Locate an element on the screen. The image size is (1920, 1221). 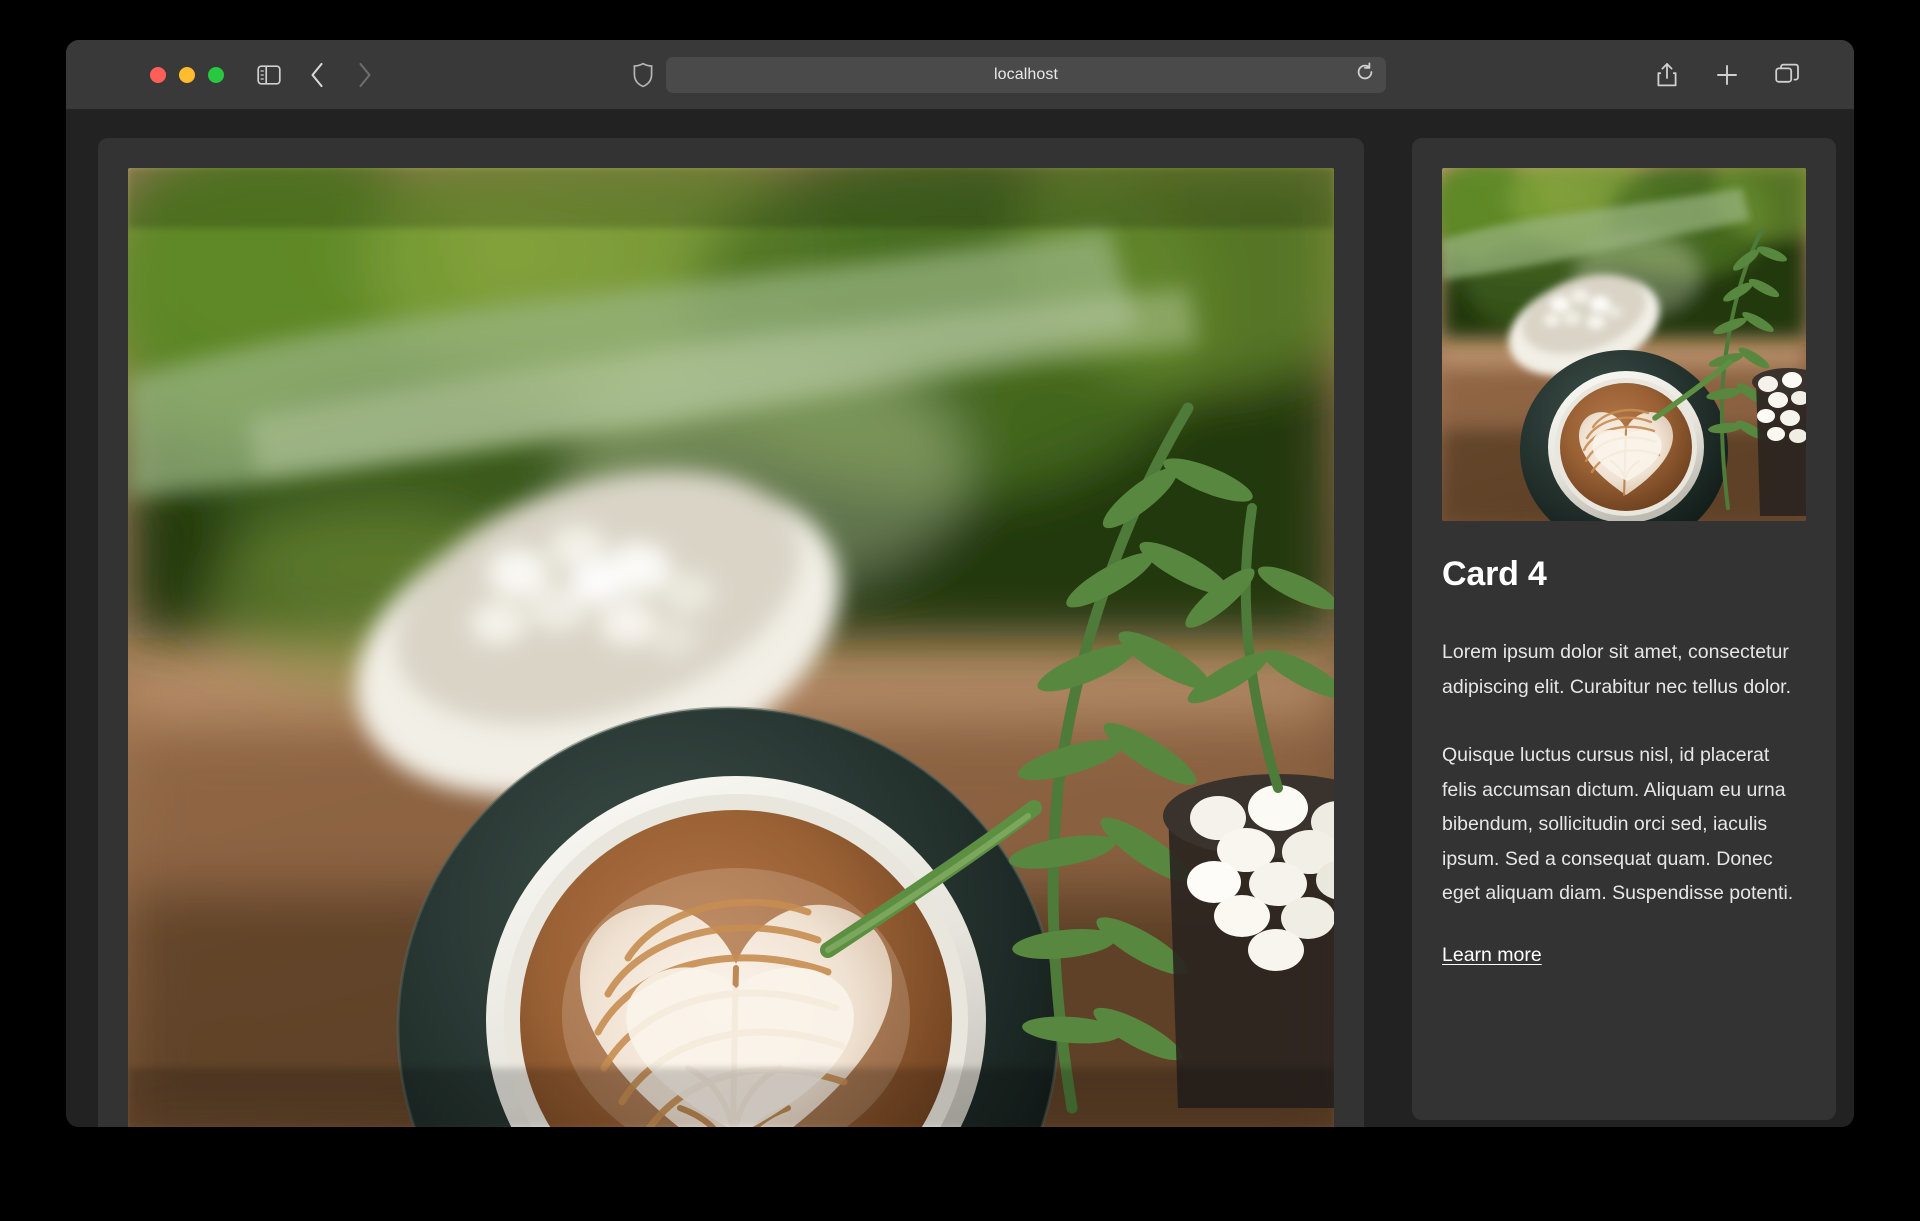
sidebar-toggle-button is located at coordinates (269, 75).